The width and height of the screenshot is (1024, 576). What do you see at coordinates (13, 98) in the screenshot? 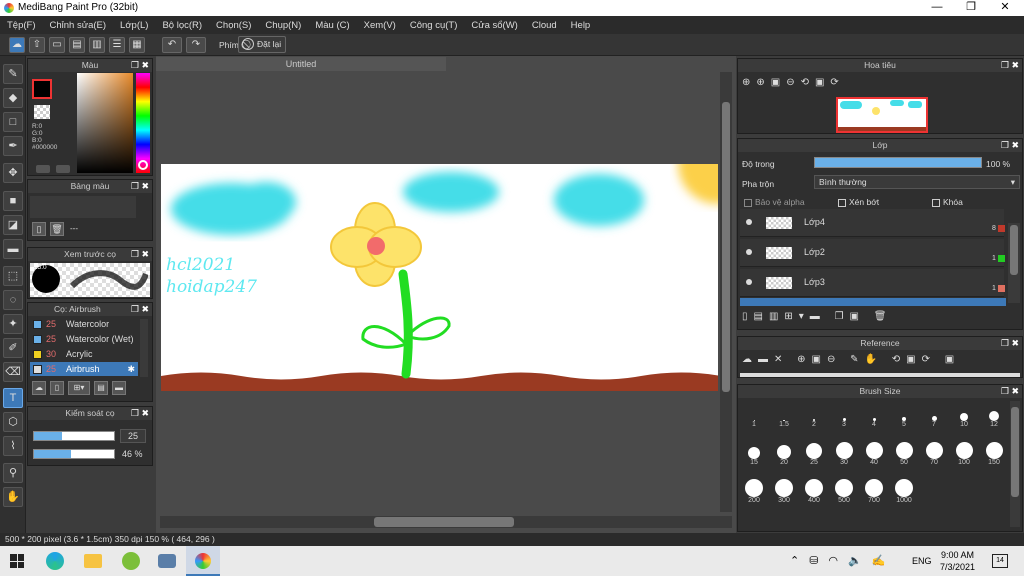
I see `eraser-tool-icon: ◆` at bounding box center [13, 98].